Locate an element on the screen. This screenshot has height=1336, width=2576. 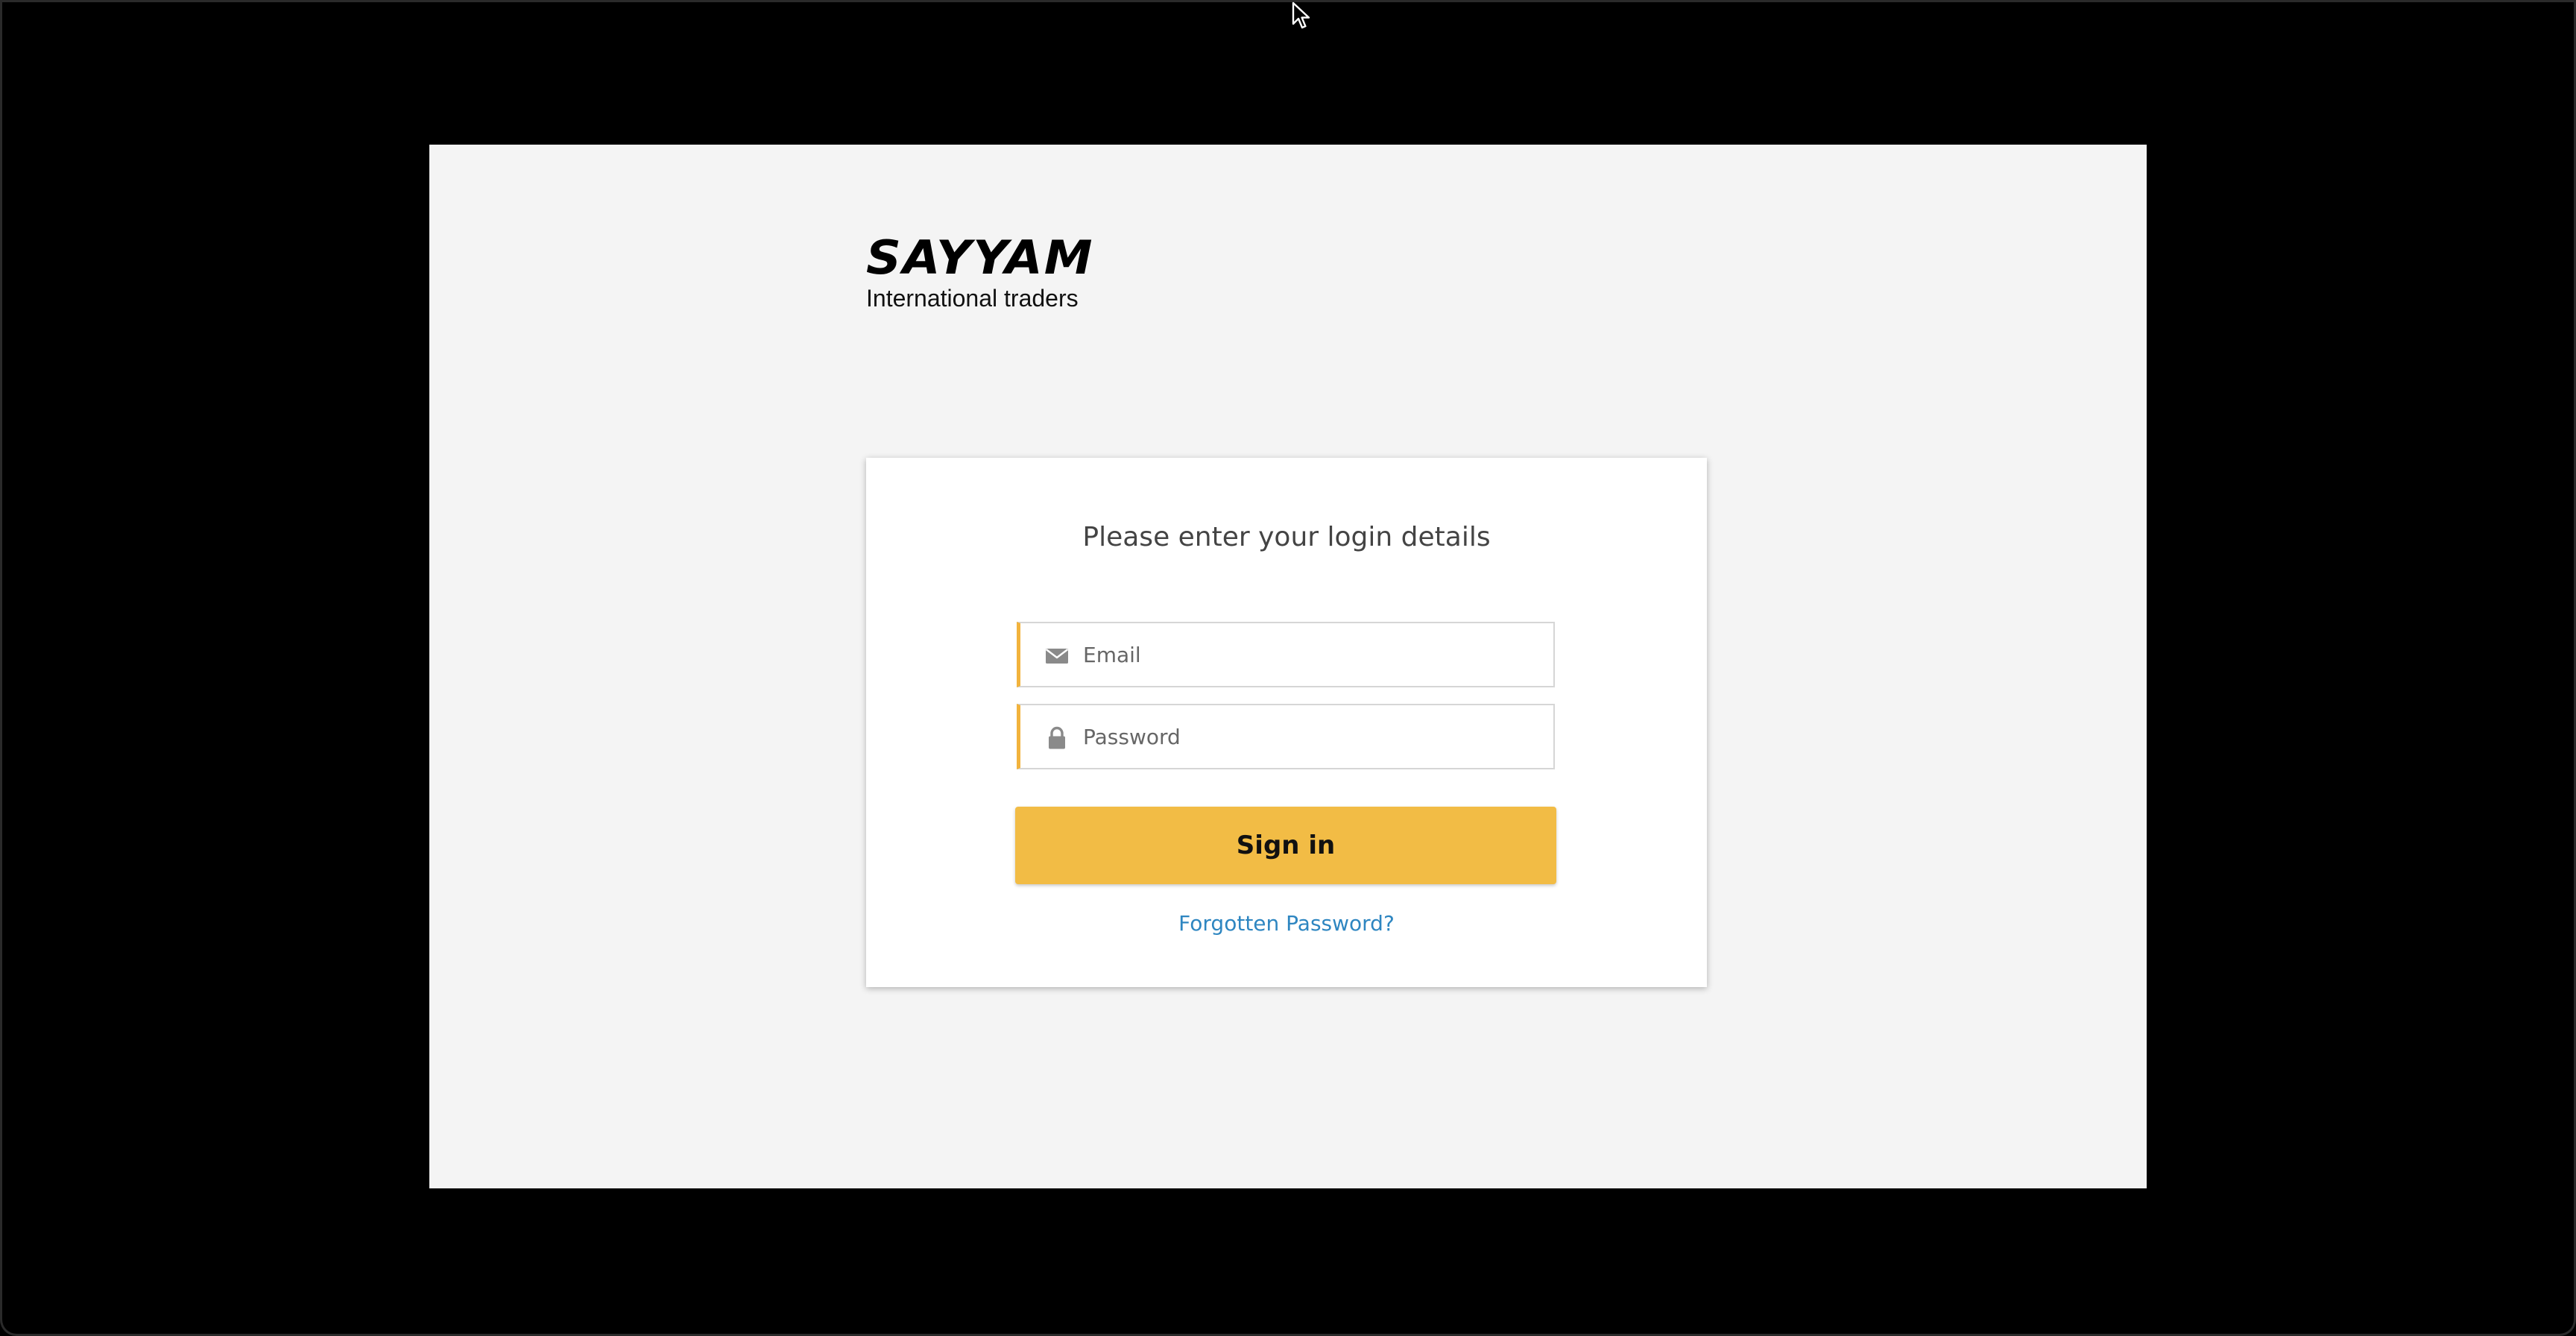
email-input is located at coordinates (1314, 654).